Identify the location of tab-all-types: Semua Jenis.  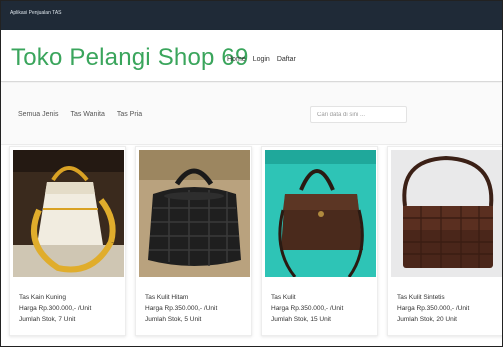
(38, 114).